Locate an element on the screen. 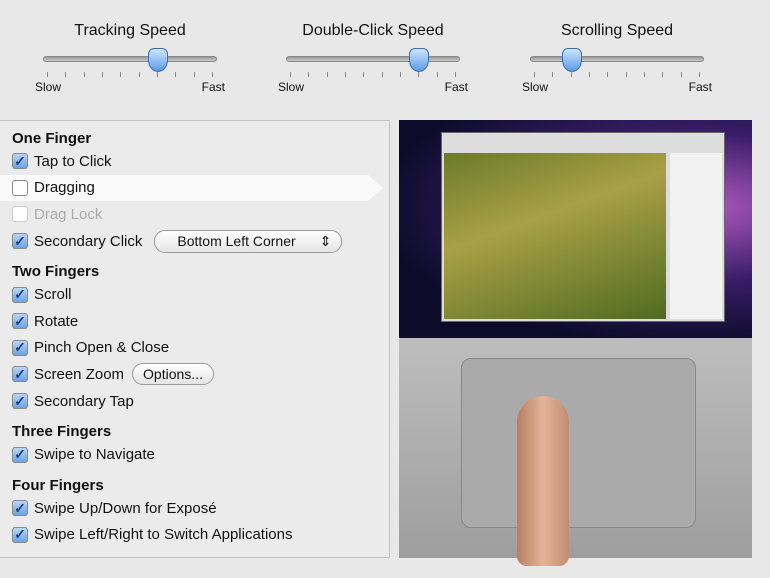 The width and height of the screenshot is (770, 578). swipe-to-navigate-checkbox: ✓ Swipe to Navigate is located at coordinates (194, 454).